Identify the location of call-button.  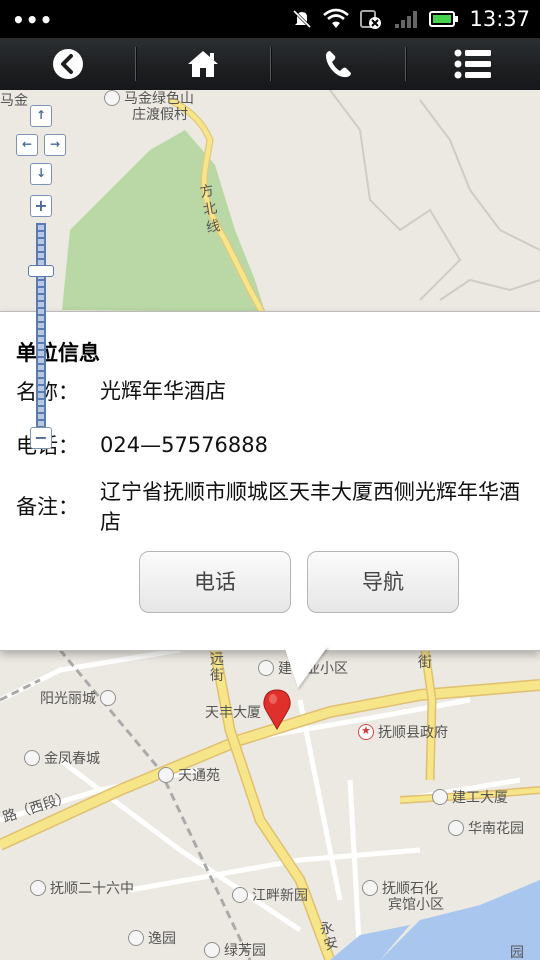
(337, 64).